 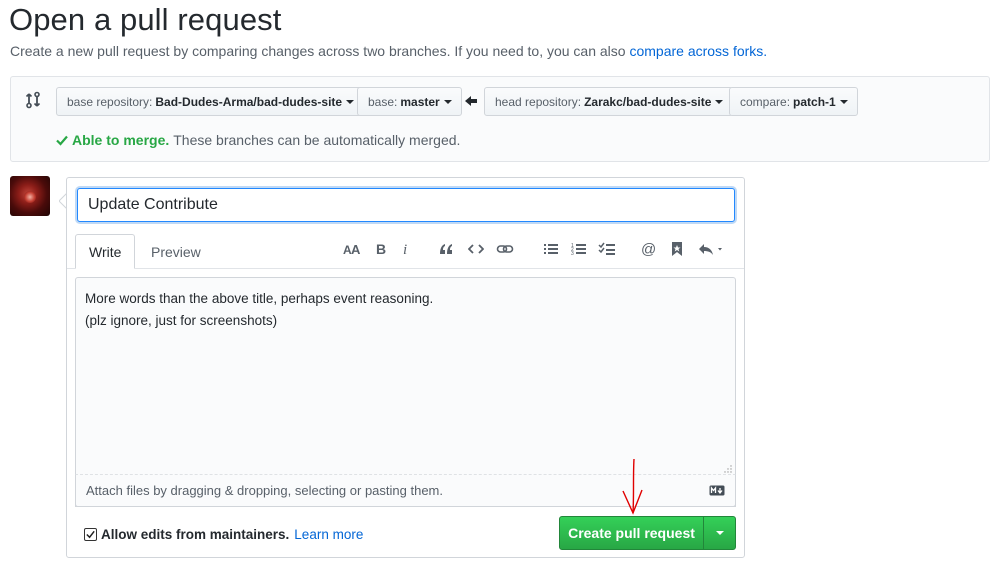 What do you see at coordinates (30, 196) in the screenshot?
I see `avatar` at bounding box center [30, 196].